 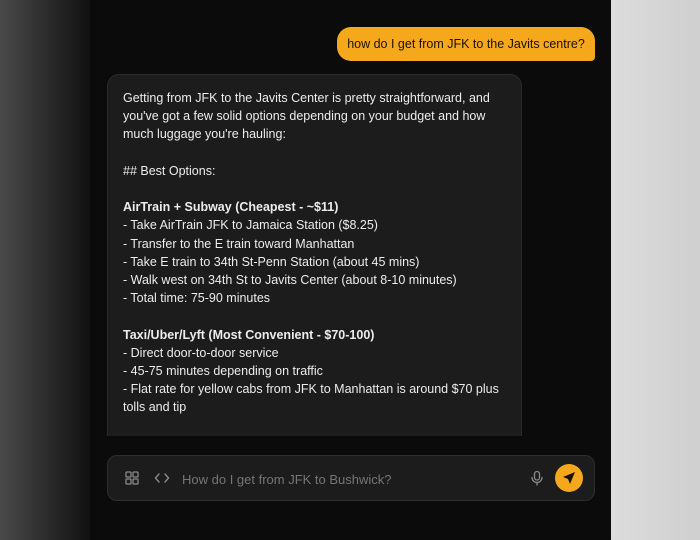 I want to click on send-button, so click(x=569, y=478).